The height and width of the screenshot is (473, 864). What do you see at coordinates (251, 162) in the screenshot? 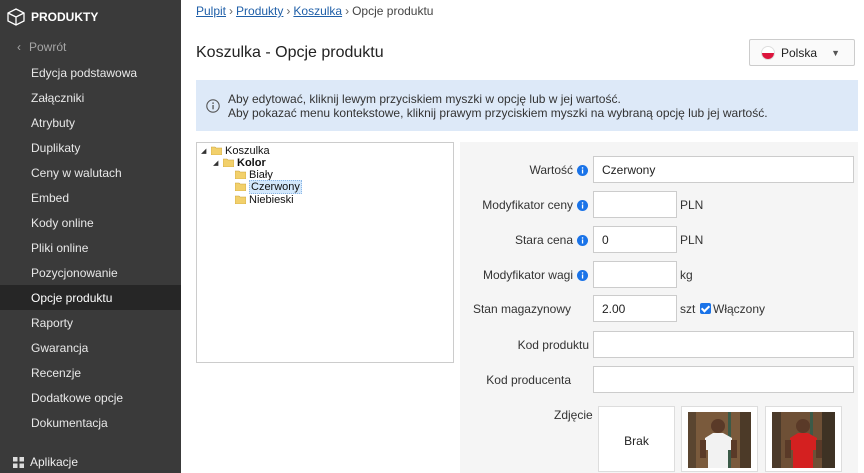
I see `tree-group-label: Kolor` at bounding box center [251, 162].